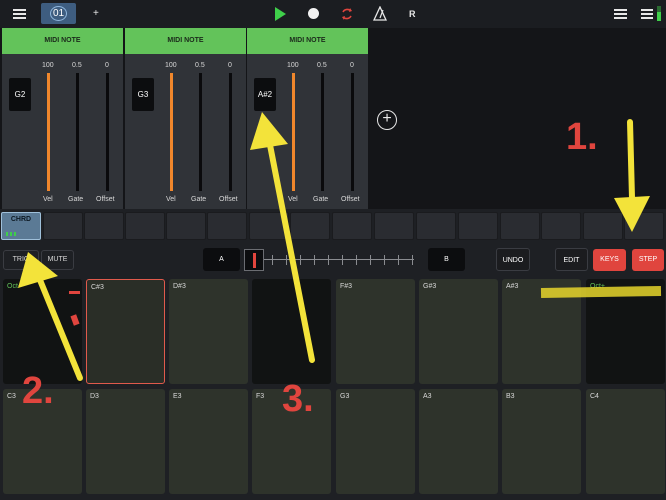 The width and height of the screenshot is (666, 500). Describe the element at coordinates (298, 399) in the screenshot. I see `annotation-number-3: 3.` at that location.